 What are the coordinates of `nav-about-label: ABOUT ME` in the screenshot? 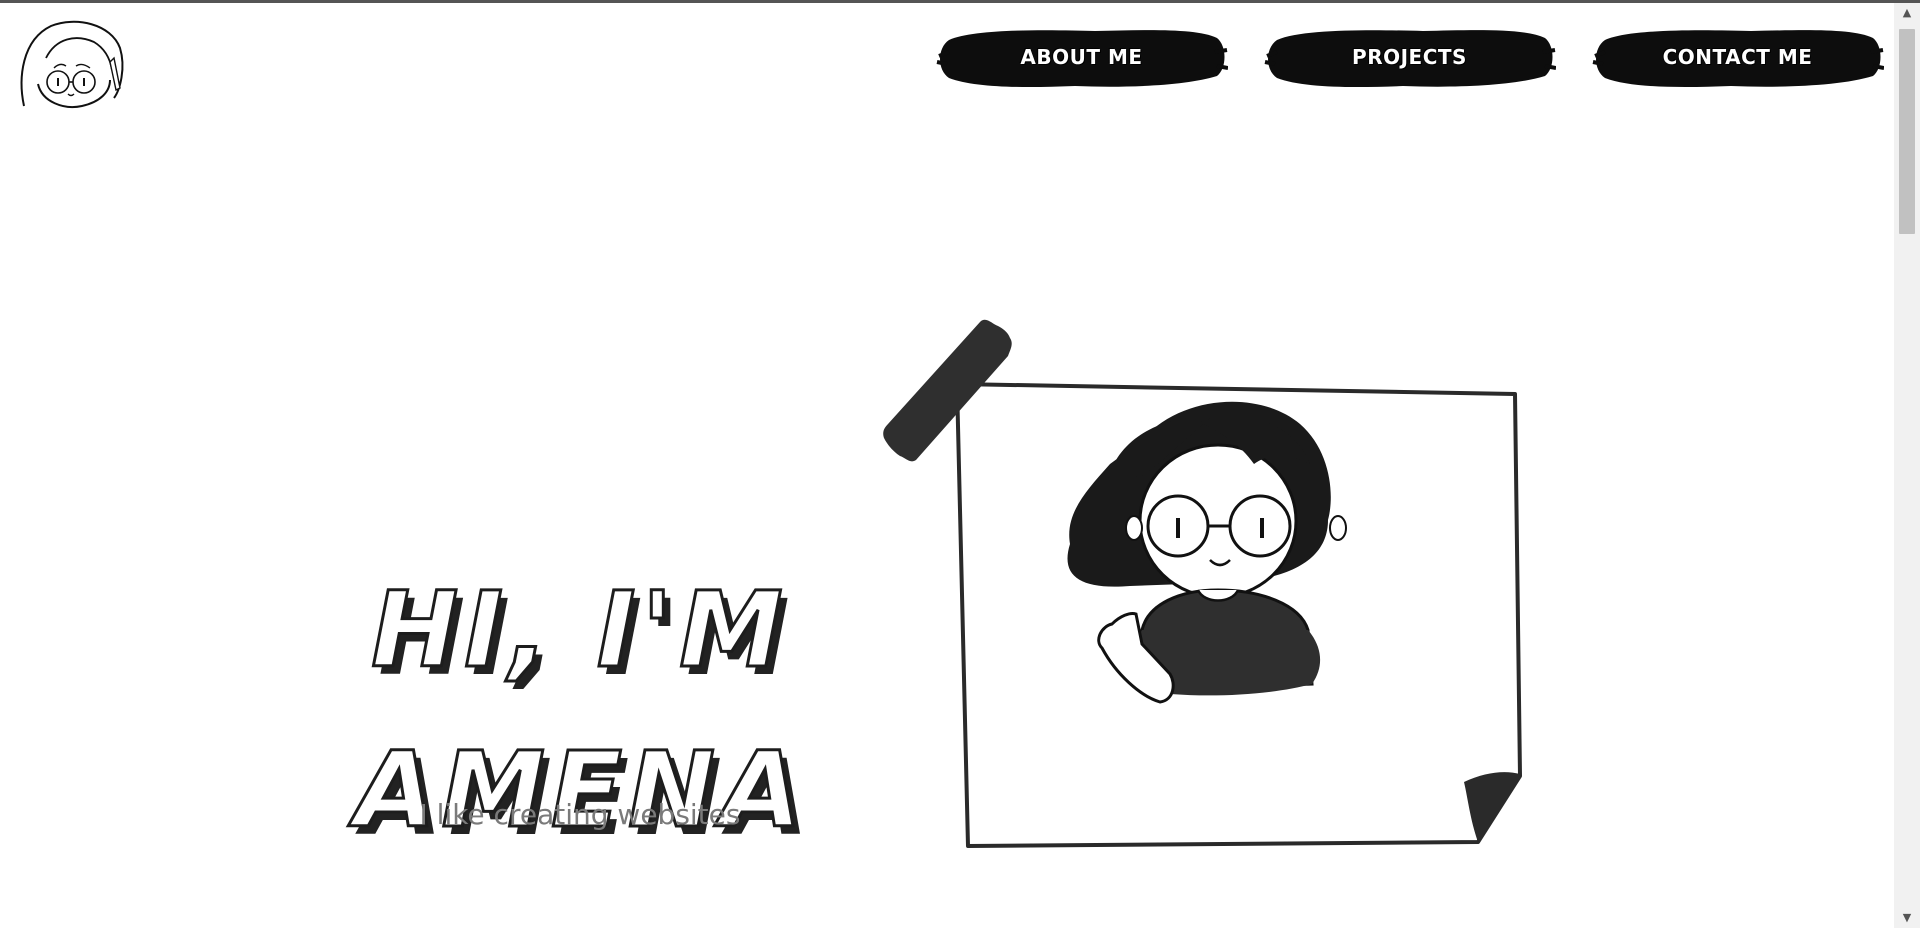 It's located at (1081, 57).